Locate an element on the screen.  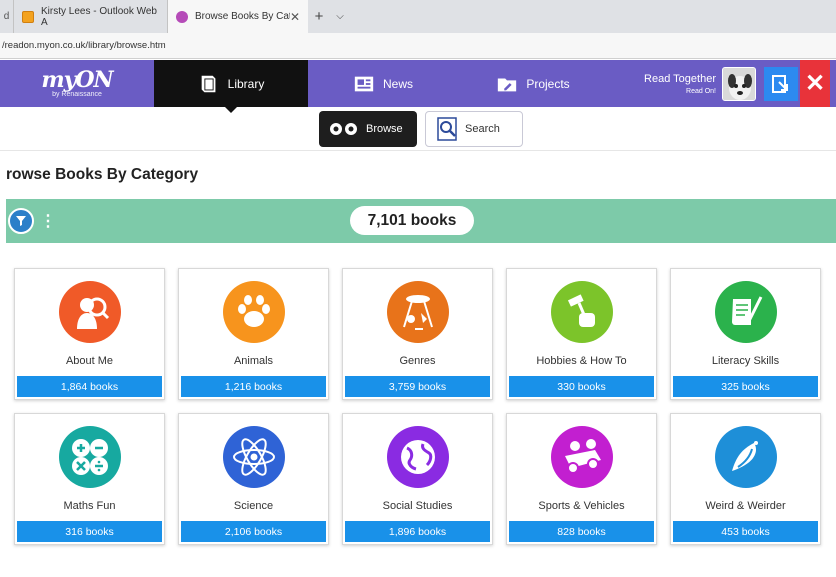
read-together: Read Together Read On! ✕ is located at coordinates (740, 83).